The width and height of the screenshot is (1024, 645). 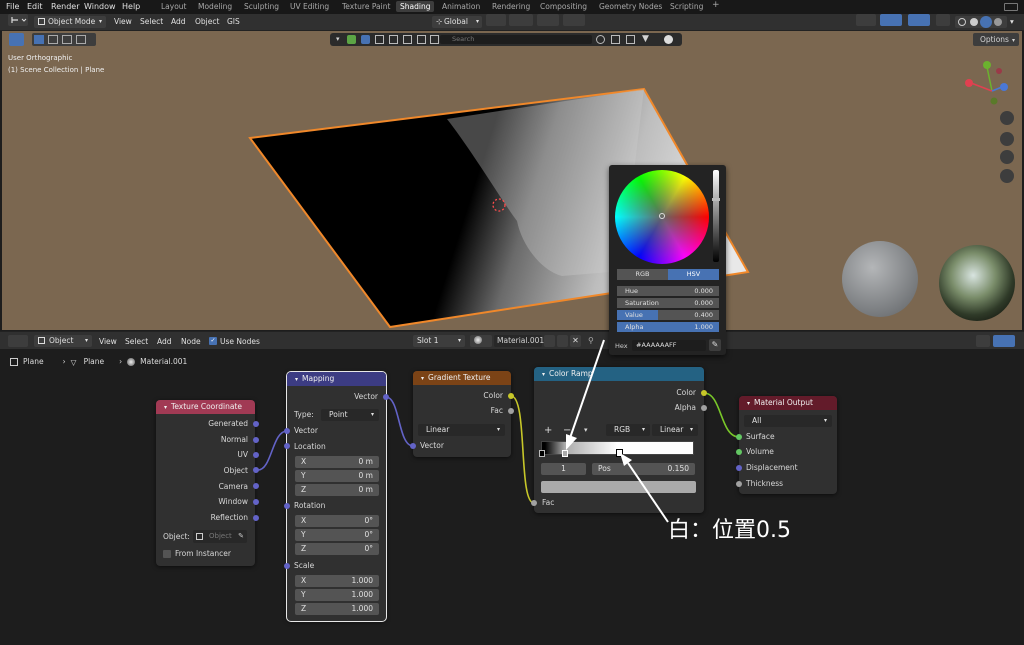 I want to click on annotation-arrows, so click(x=617, y=431).